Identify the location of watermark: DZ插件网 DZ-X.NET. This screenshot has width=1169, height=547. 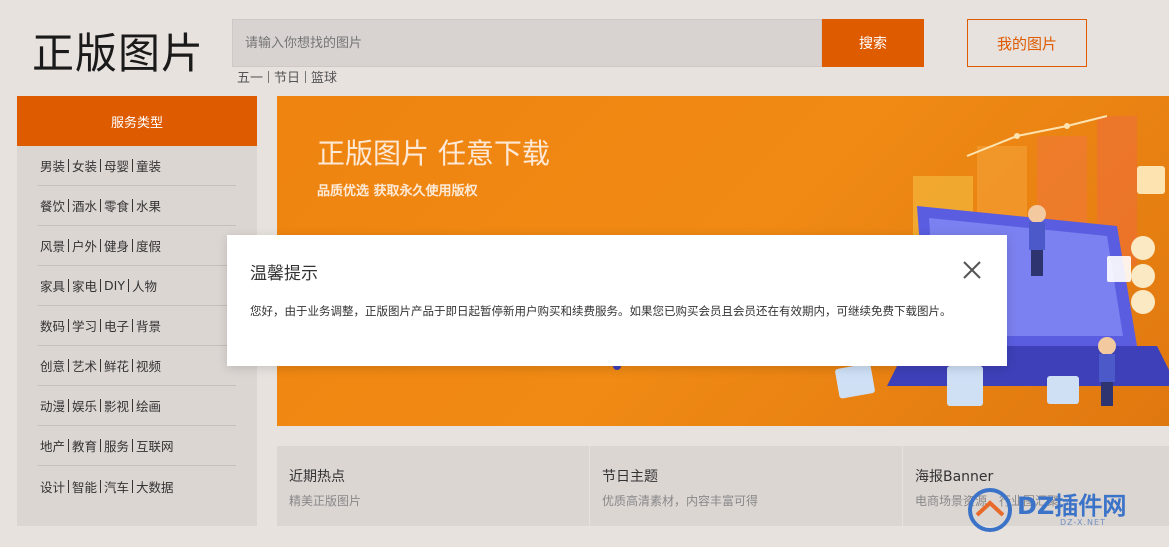
(1065, 510).